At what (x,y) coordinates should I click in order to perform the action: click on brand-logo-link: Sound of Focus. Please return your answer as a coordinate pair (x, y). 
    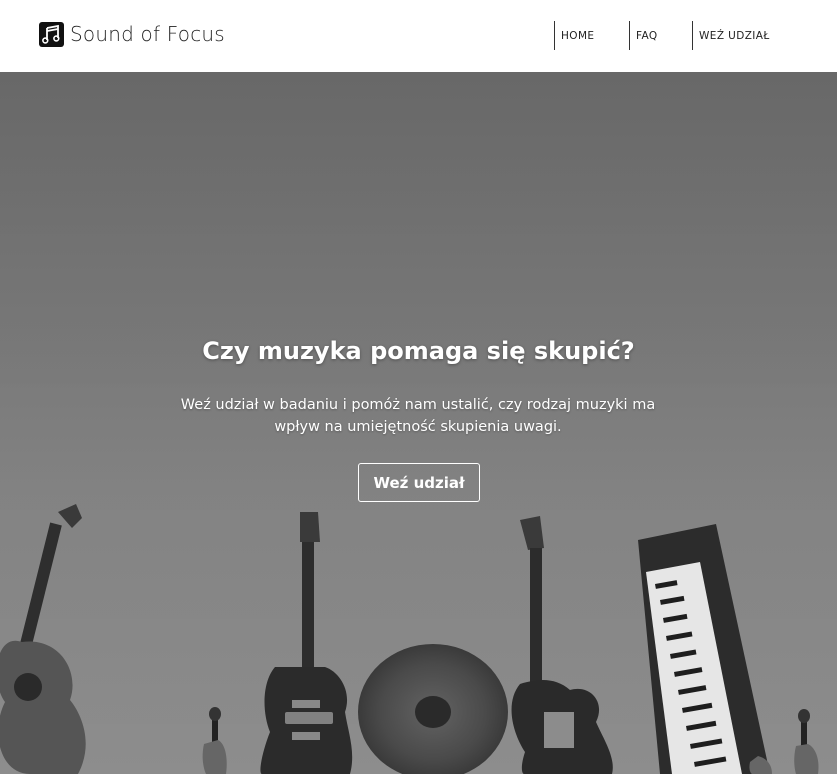
    Looking at the image, I should click on (132, 34).